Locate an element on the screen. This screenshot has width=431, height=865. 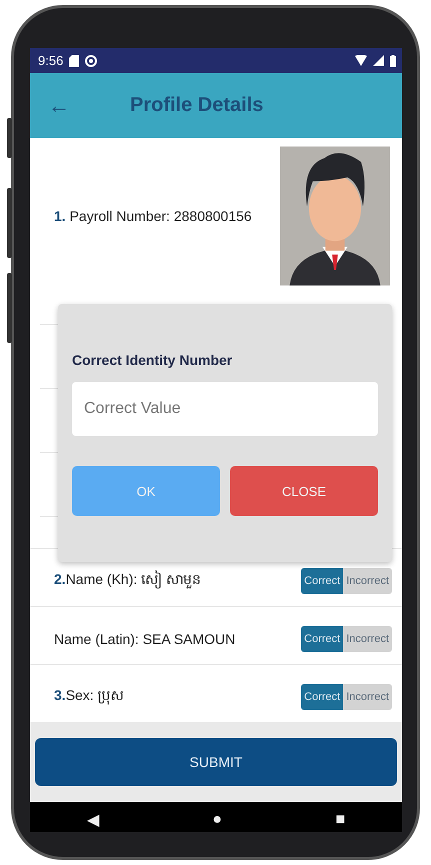
submit-button: SUBMIT is located at coordinates (216, 762).